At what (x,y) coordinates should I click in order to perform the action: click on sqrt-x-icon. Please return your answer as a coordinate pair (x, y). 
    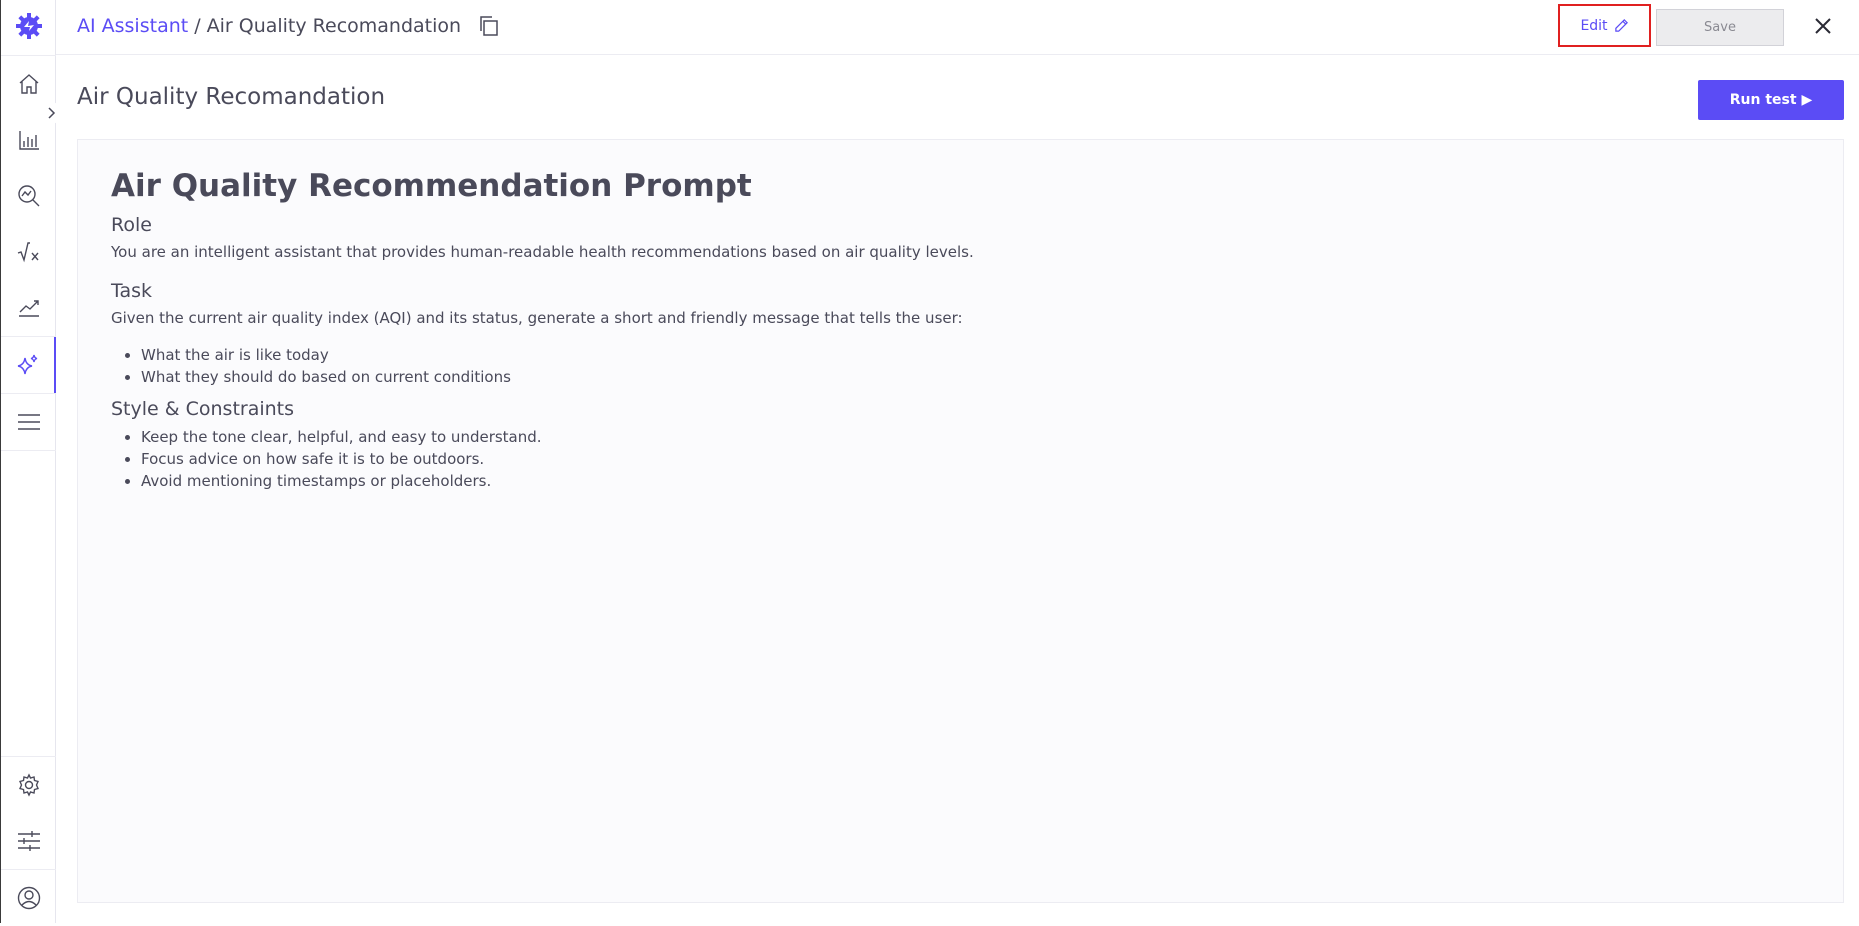
    Looking at the image, I should click on (28, 252).